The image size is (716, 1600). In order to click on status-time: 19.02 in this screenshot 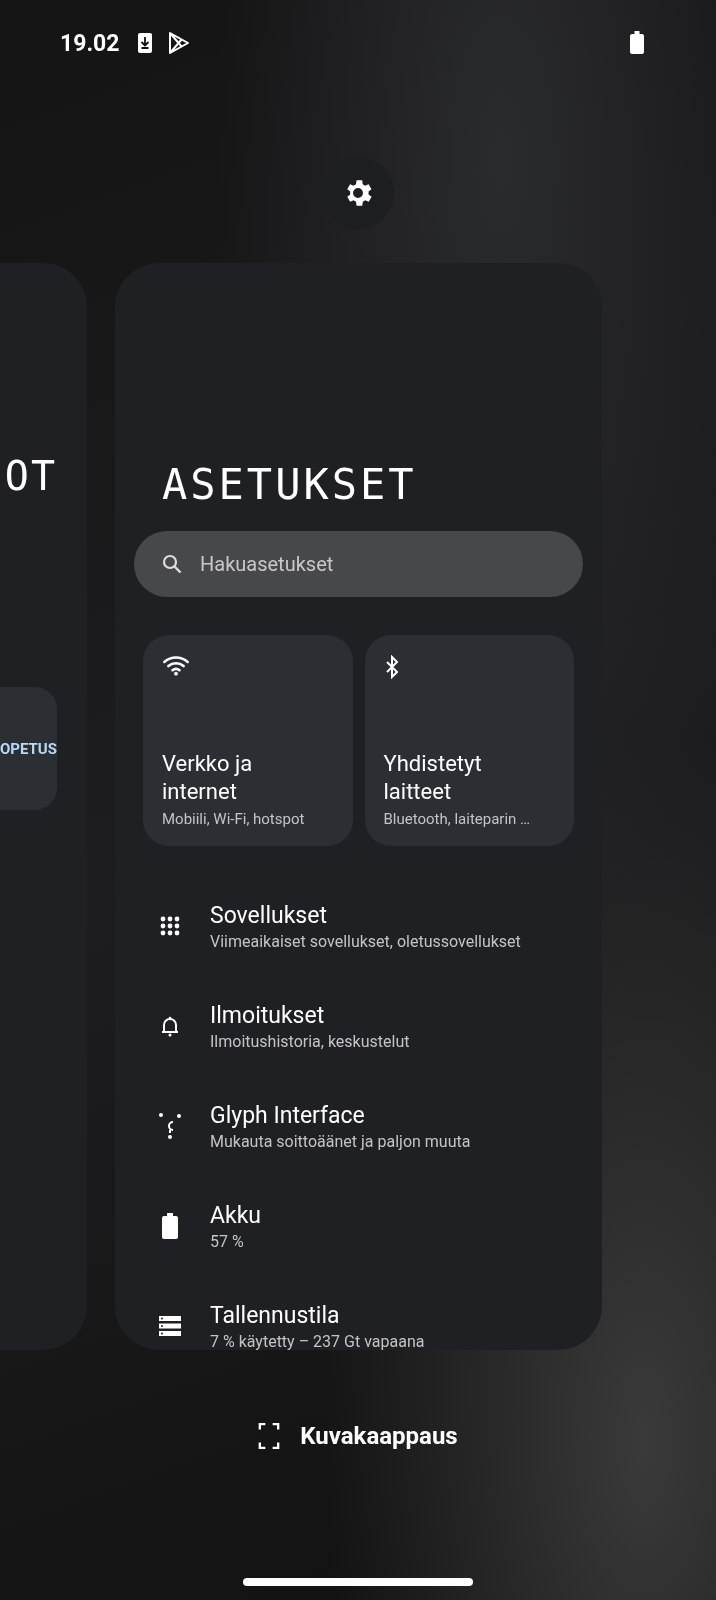, I will do `click(90, 43)`.